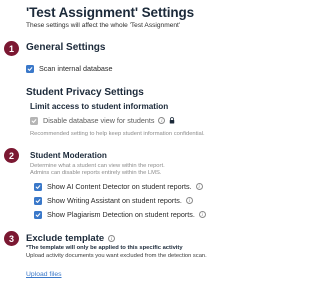 This screenshot has width=320, height=300. What do you see at coordinates (110, 12) in the screenshot?
I see `page-title: 'Test Assignment' Settings` at bounding box center [110, 12].